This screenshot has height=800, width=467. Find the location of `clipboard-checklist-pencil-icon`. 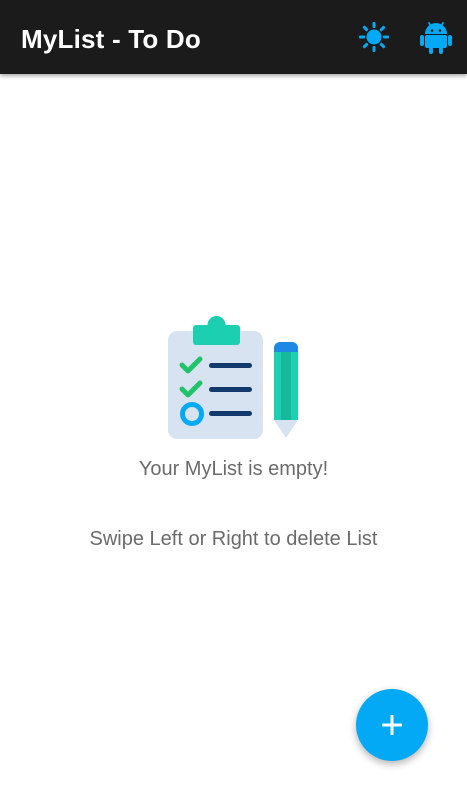

clipboard-checklist-pencil-icon is located at coordinates (233, 377).